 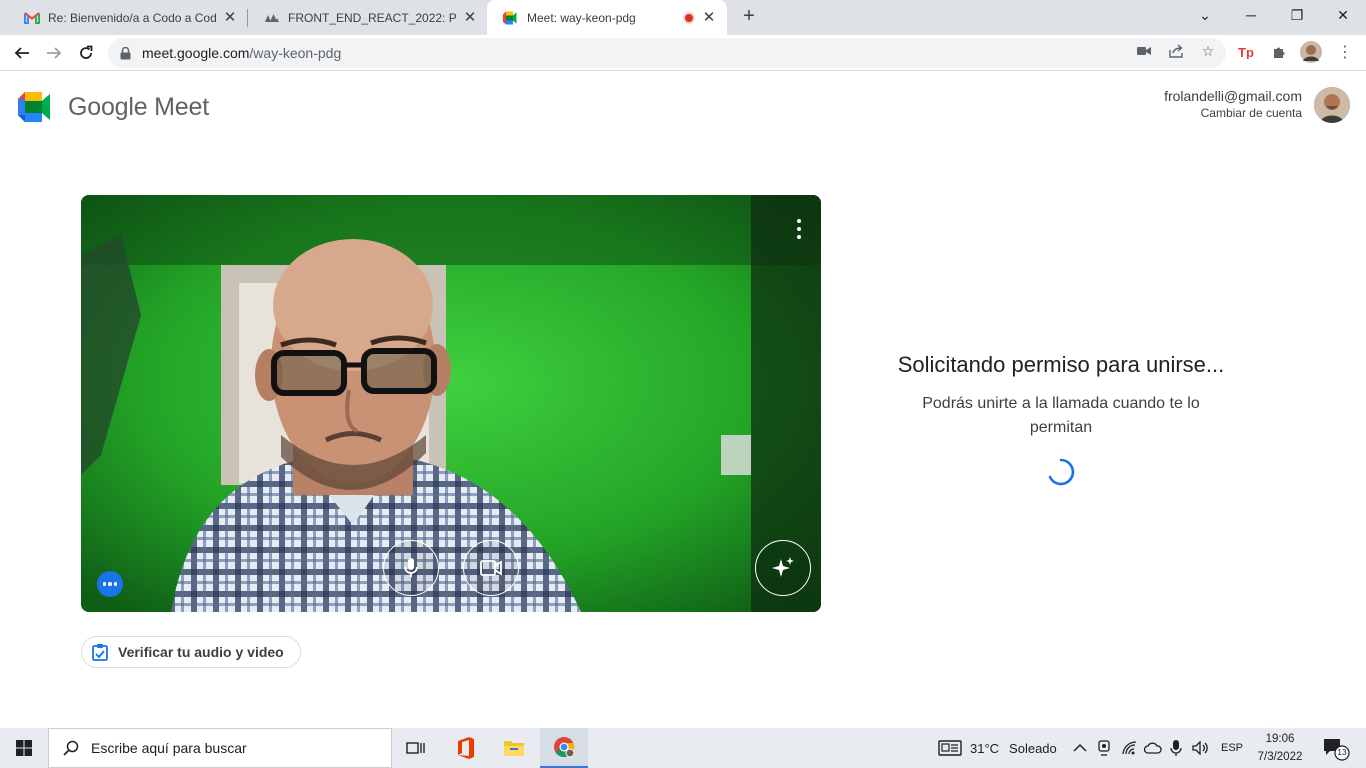 I want to click on tab-meet: Meet: way-keon-pdg ✕, so click(x=607, y=17).